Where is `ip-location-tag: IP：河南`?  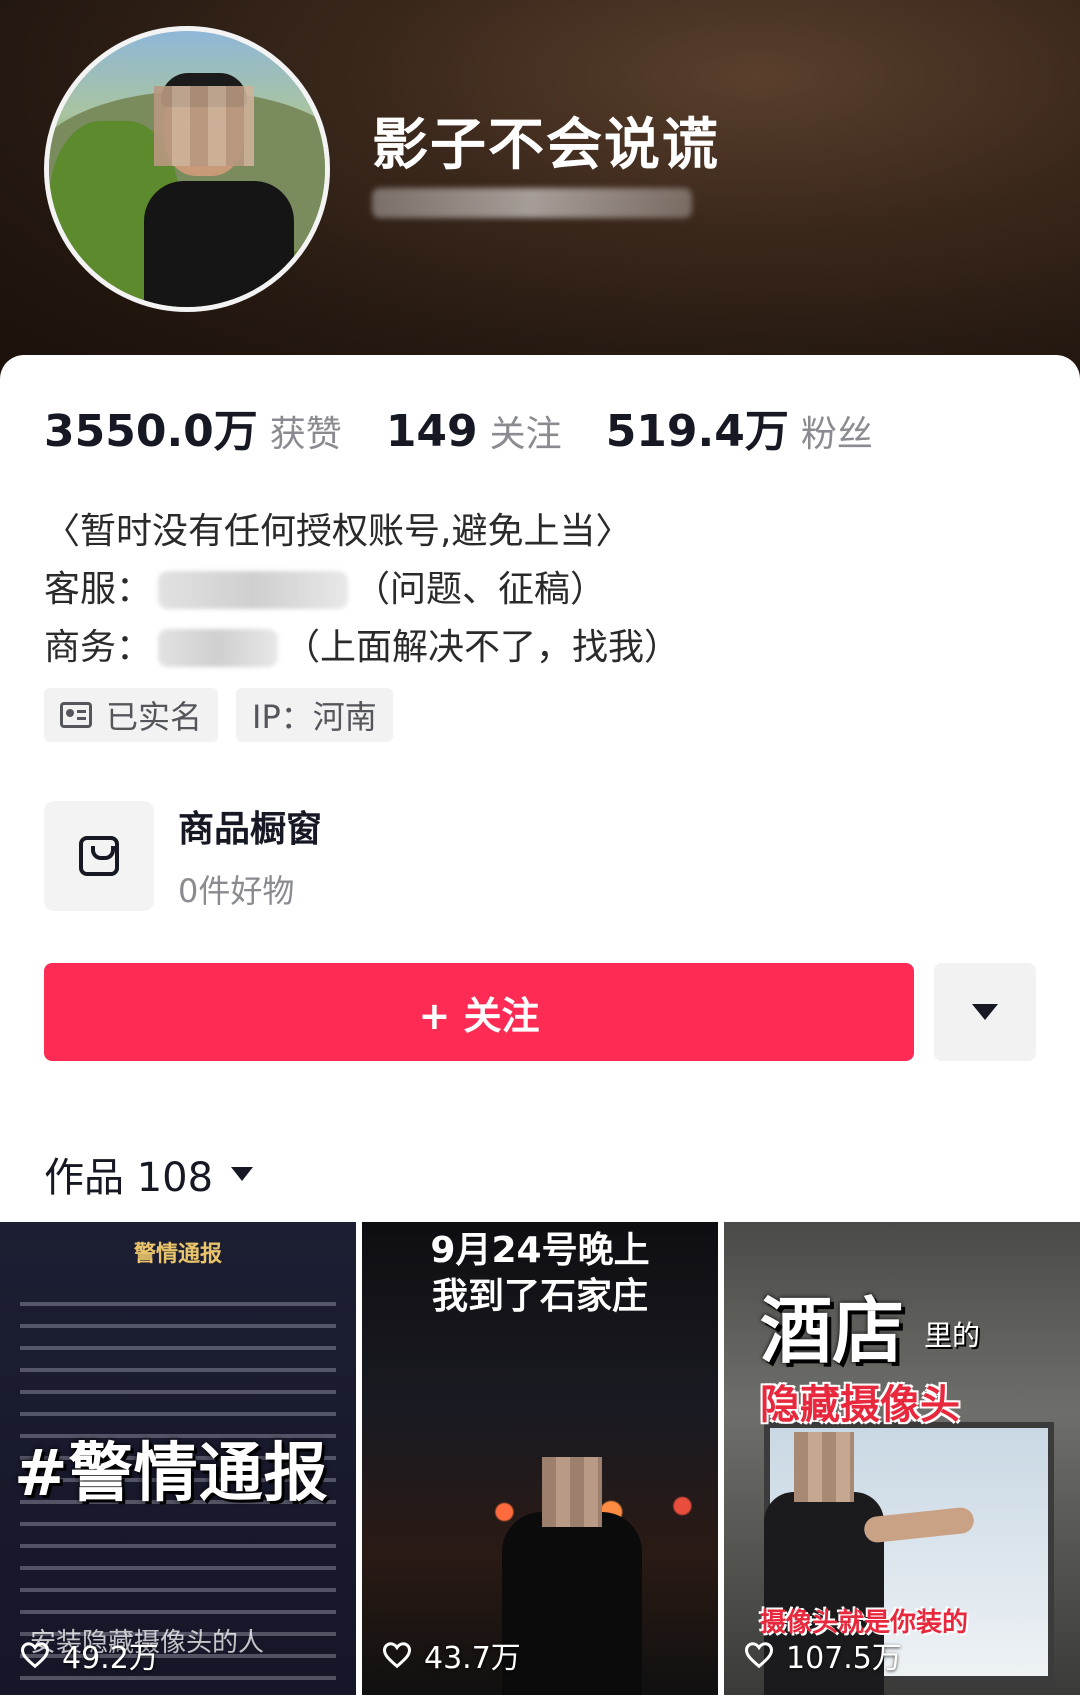 ip-location-tag: IP：河南 is located at coordinates (314, 715).